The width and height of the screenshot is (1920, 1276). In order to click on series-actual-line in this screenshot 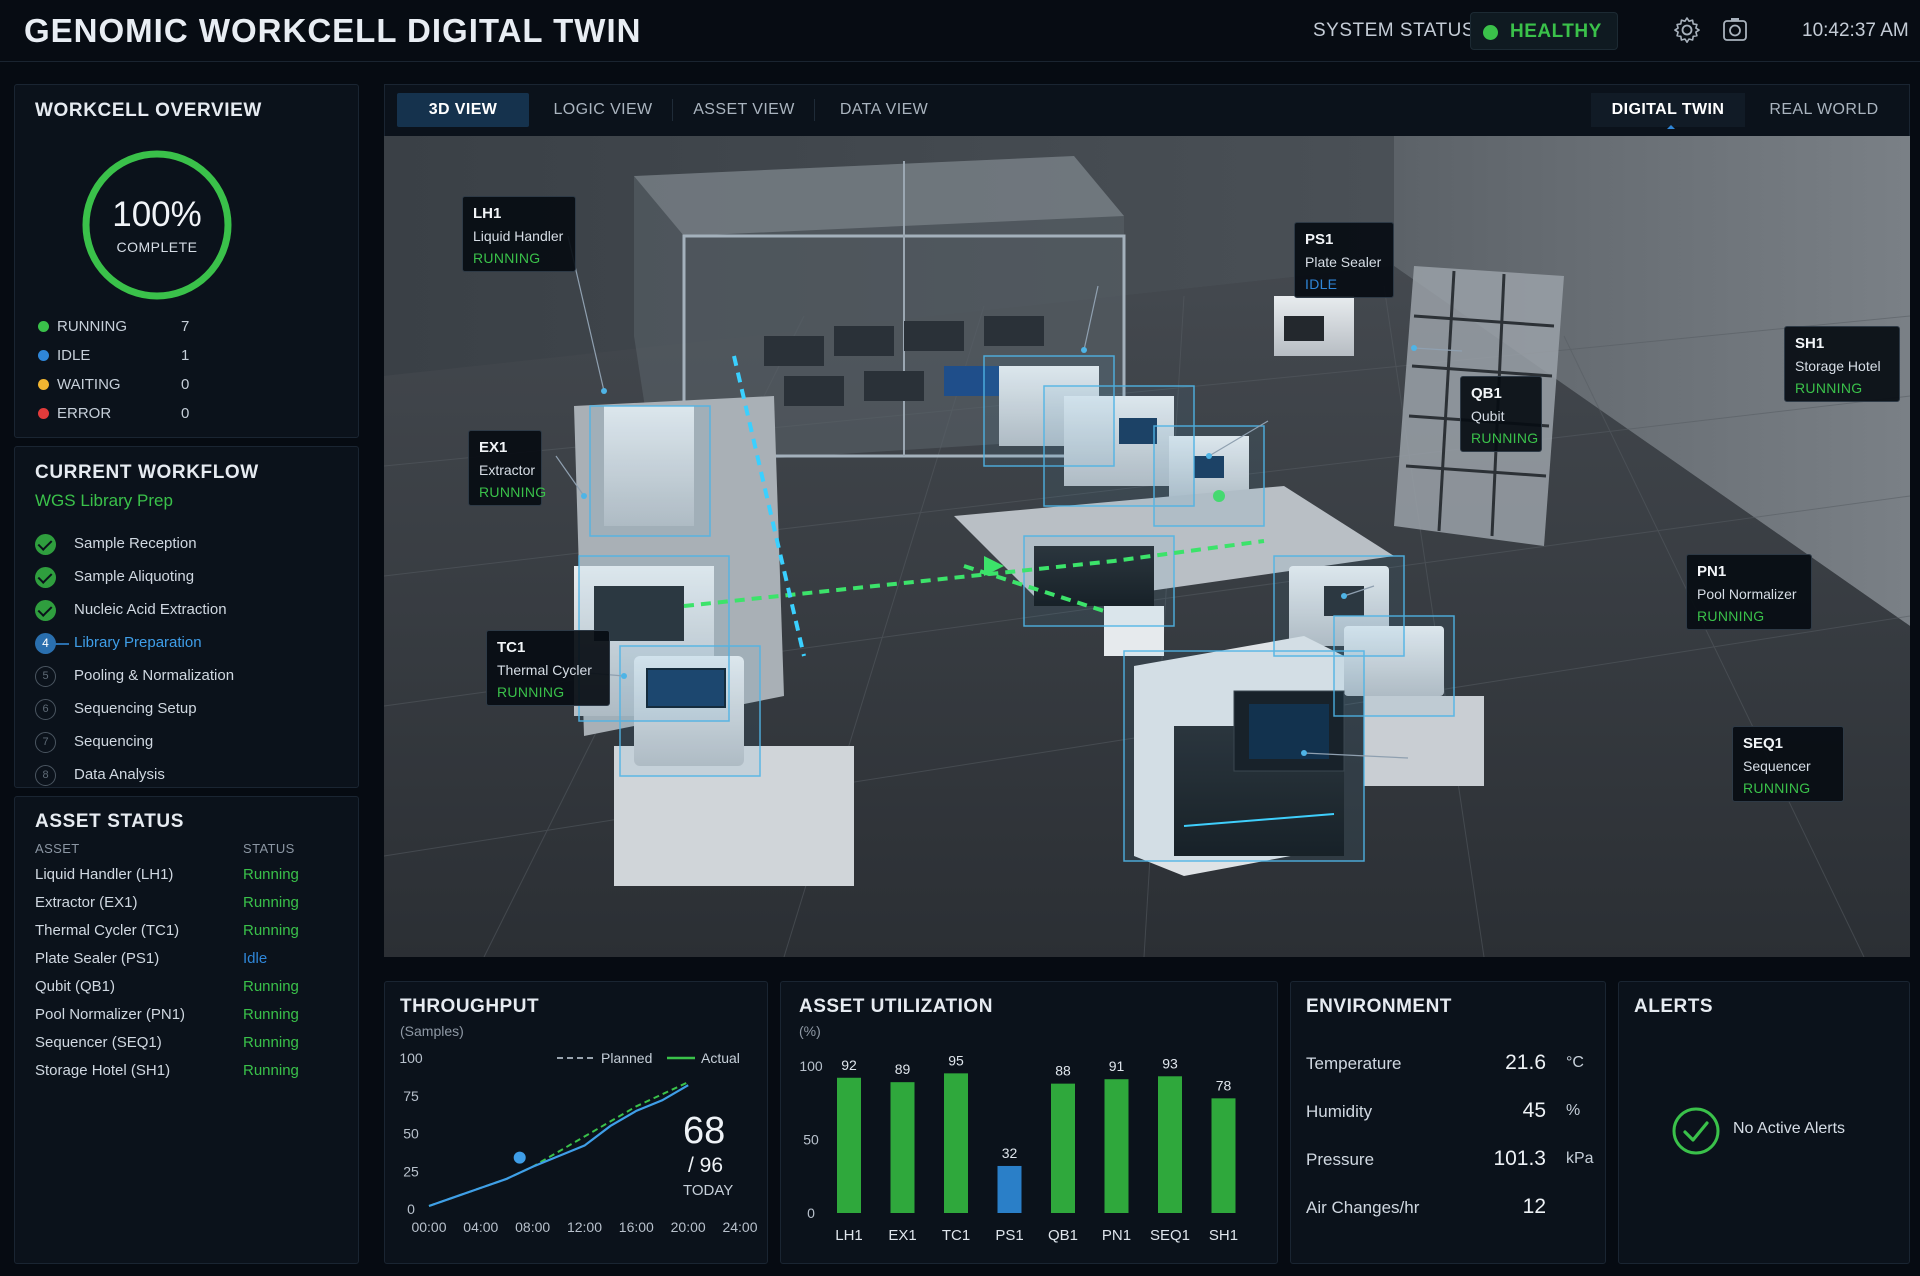, I will do `click(558, 1146)`.